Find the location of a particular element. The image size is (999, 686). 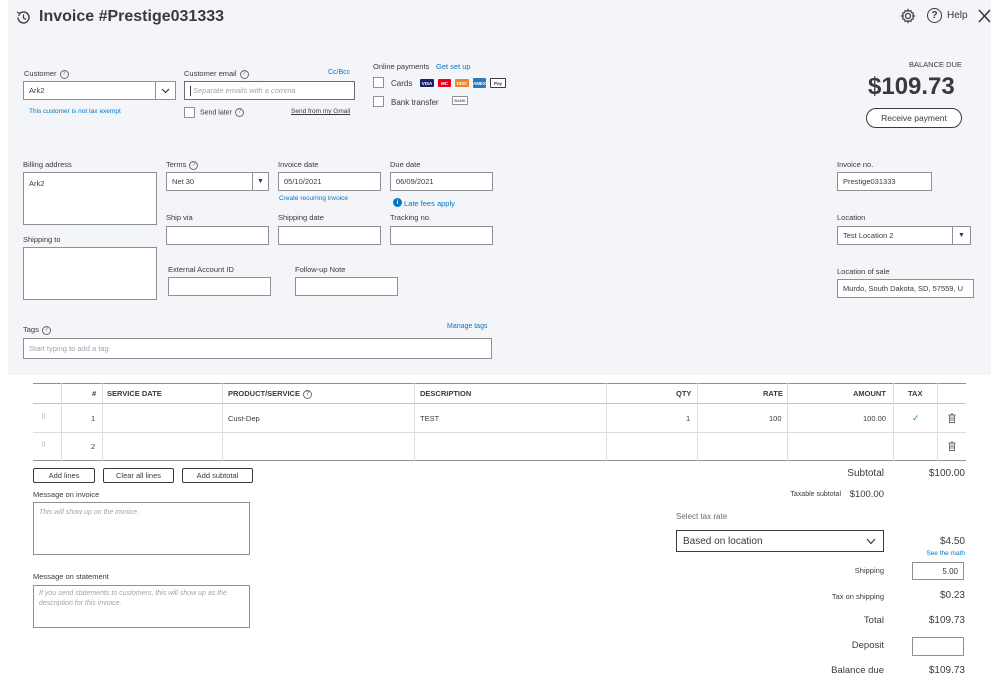

close-icon is located at coordinates (984, 16).